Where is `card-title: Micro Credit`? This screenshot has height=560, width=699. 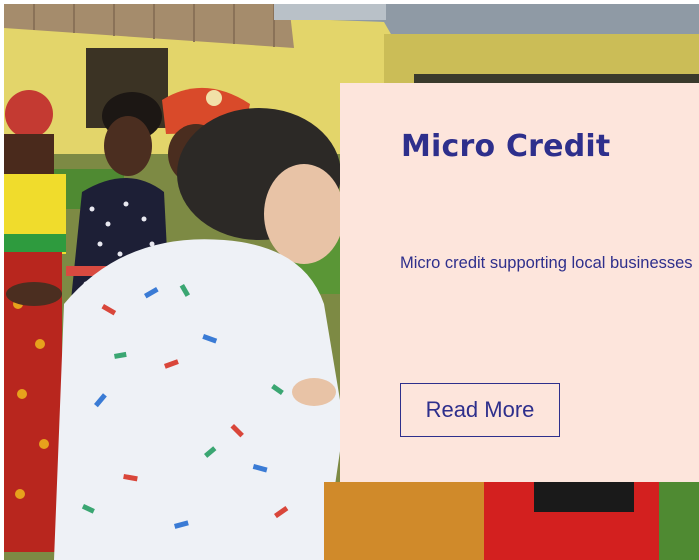 card-title: Micro Credit is located at coordinates (506, 146).